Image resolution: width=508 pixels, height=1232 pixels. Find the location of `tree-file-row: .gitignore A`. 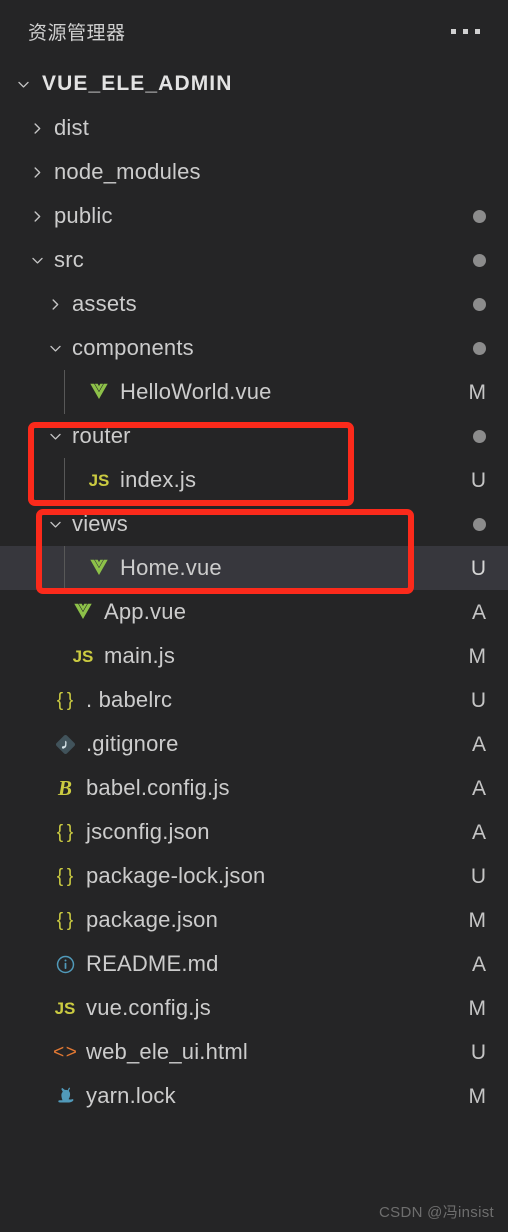

tree-file-row: .gitignore A is located at coordinates (254, 744).